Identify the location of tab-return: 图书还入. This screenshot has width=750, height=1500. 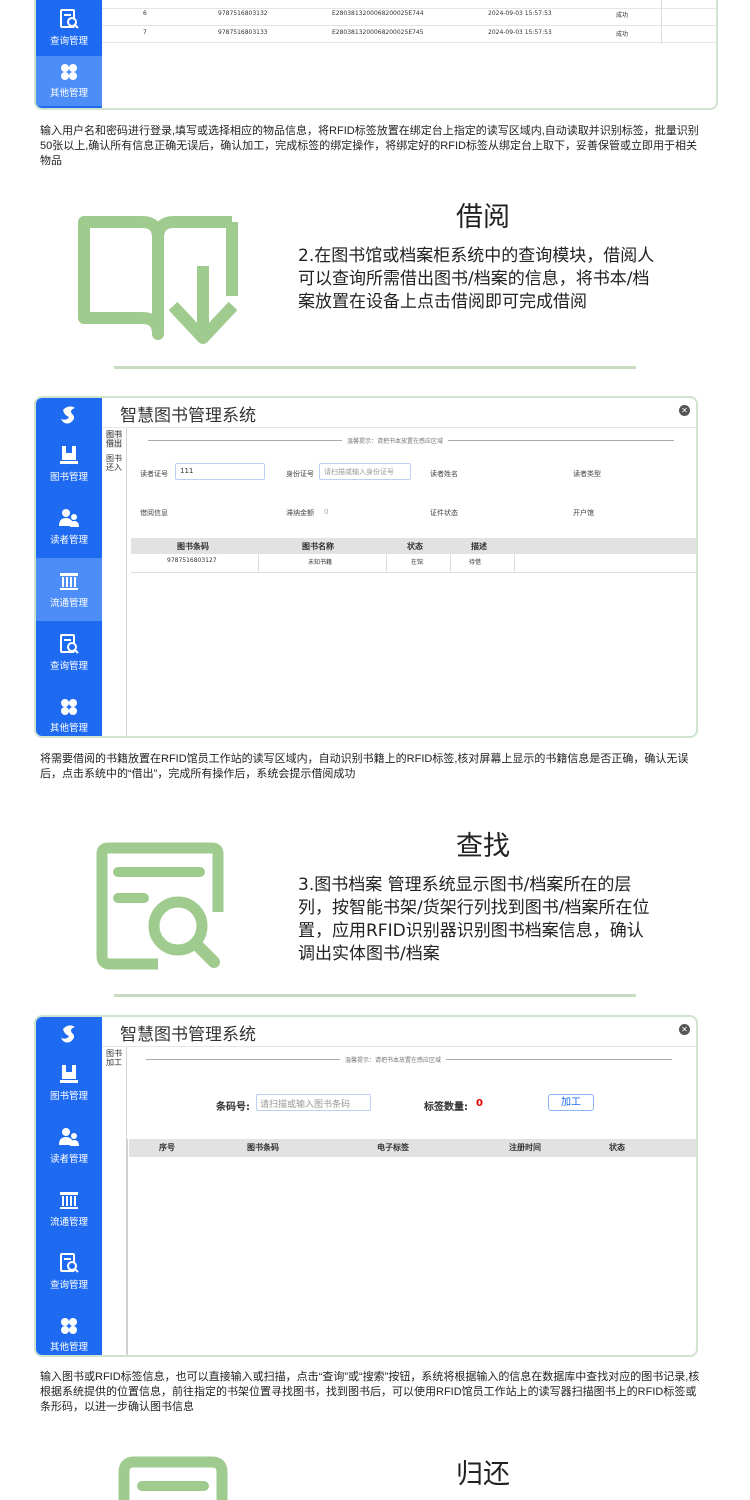
(114, 463).